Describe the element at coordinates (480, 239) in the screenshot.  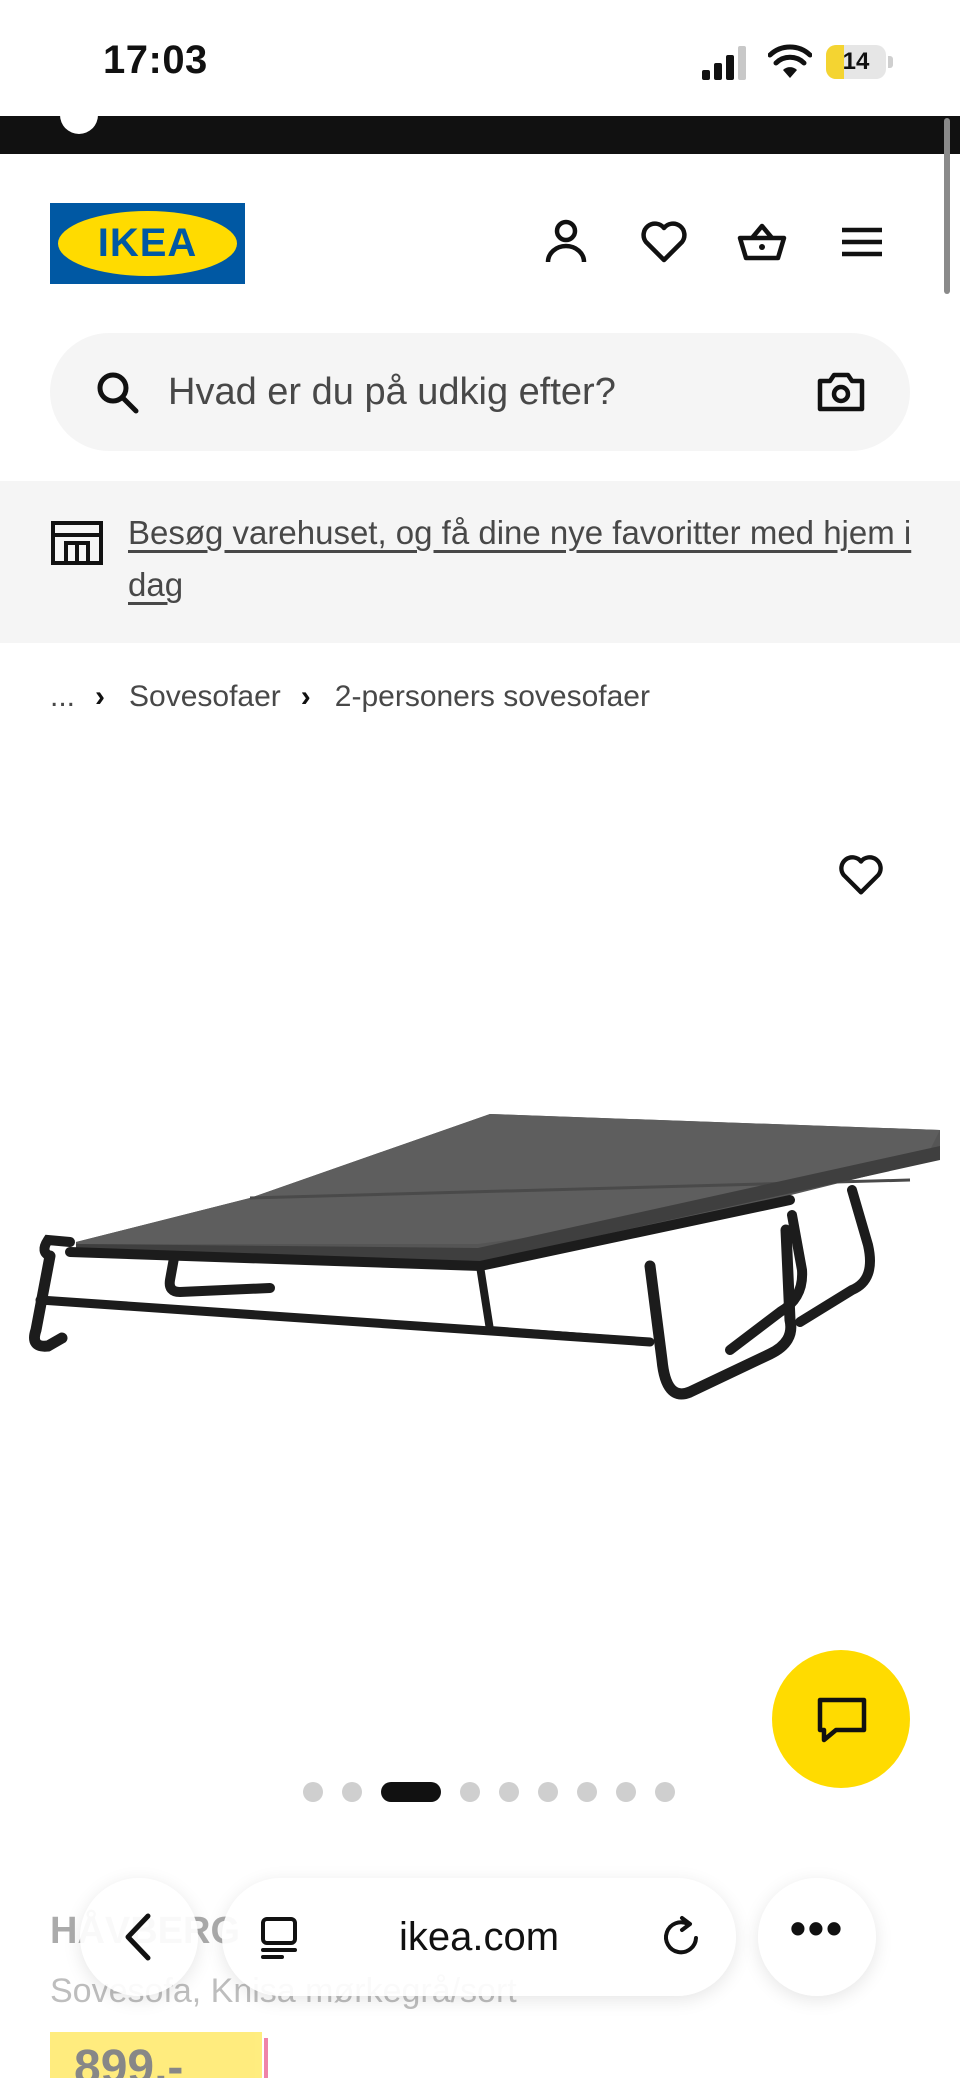
I see `site-header: IKEA` at that location.